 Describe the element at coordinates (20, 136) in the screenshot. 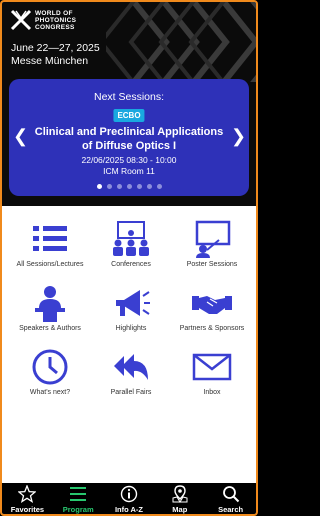

I see `chevron-left-icon: ❮` at that location.